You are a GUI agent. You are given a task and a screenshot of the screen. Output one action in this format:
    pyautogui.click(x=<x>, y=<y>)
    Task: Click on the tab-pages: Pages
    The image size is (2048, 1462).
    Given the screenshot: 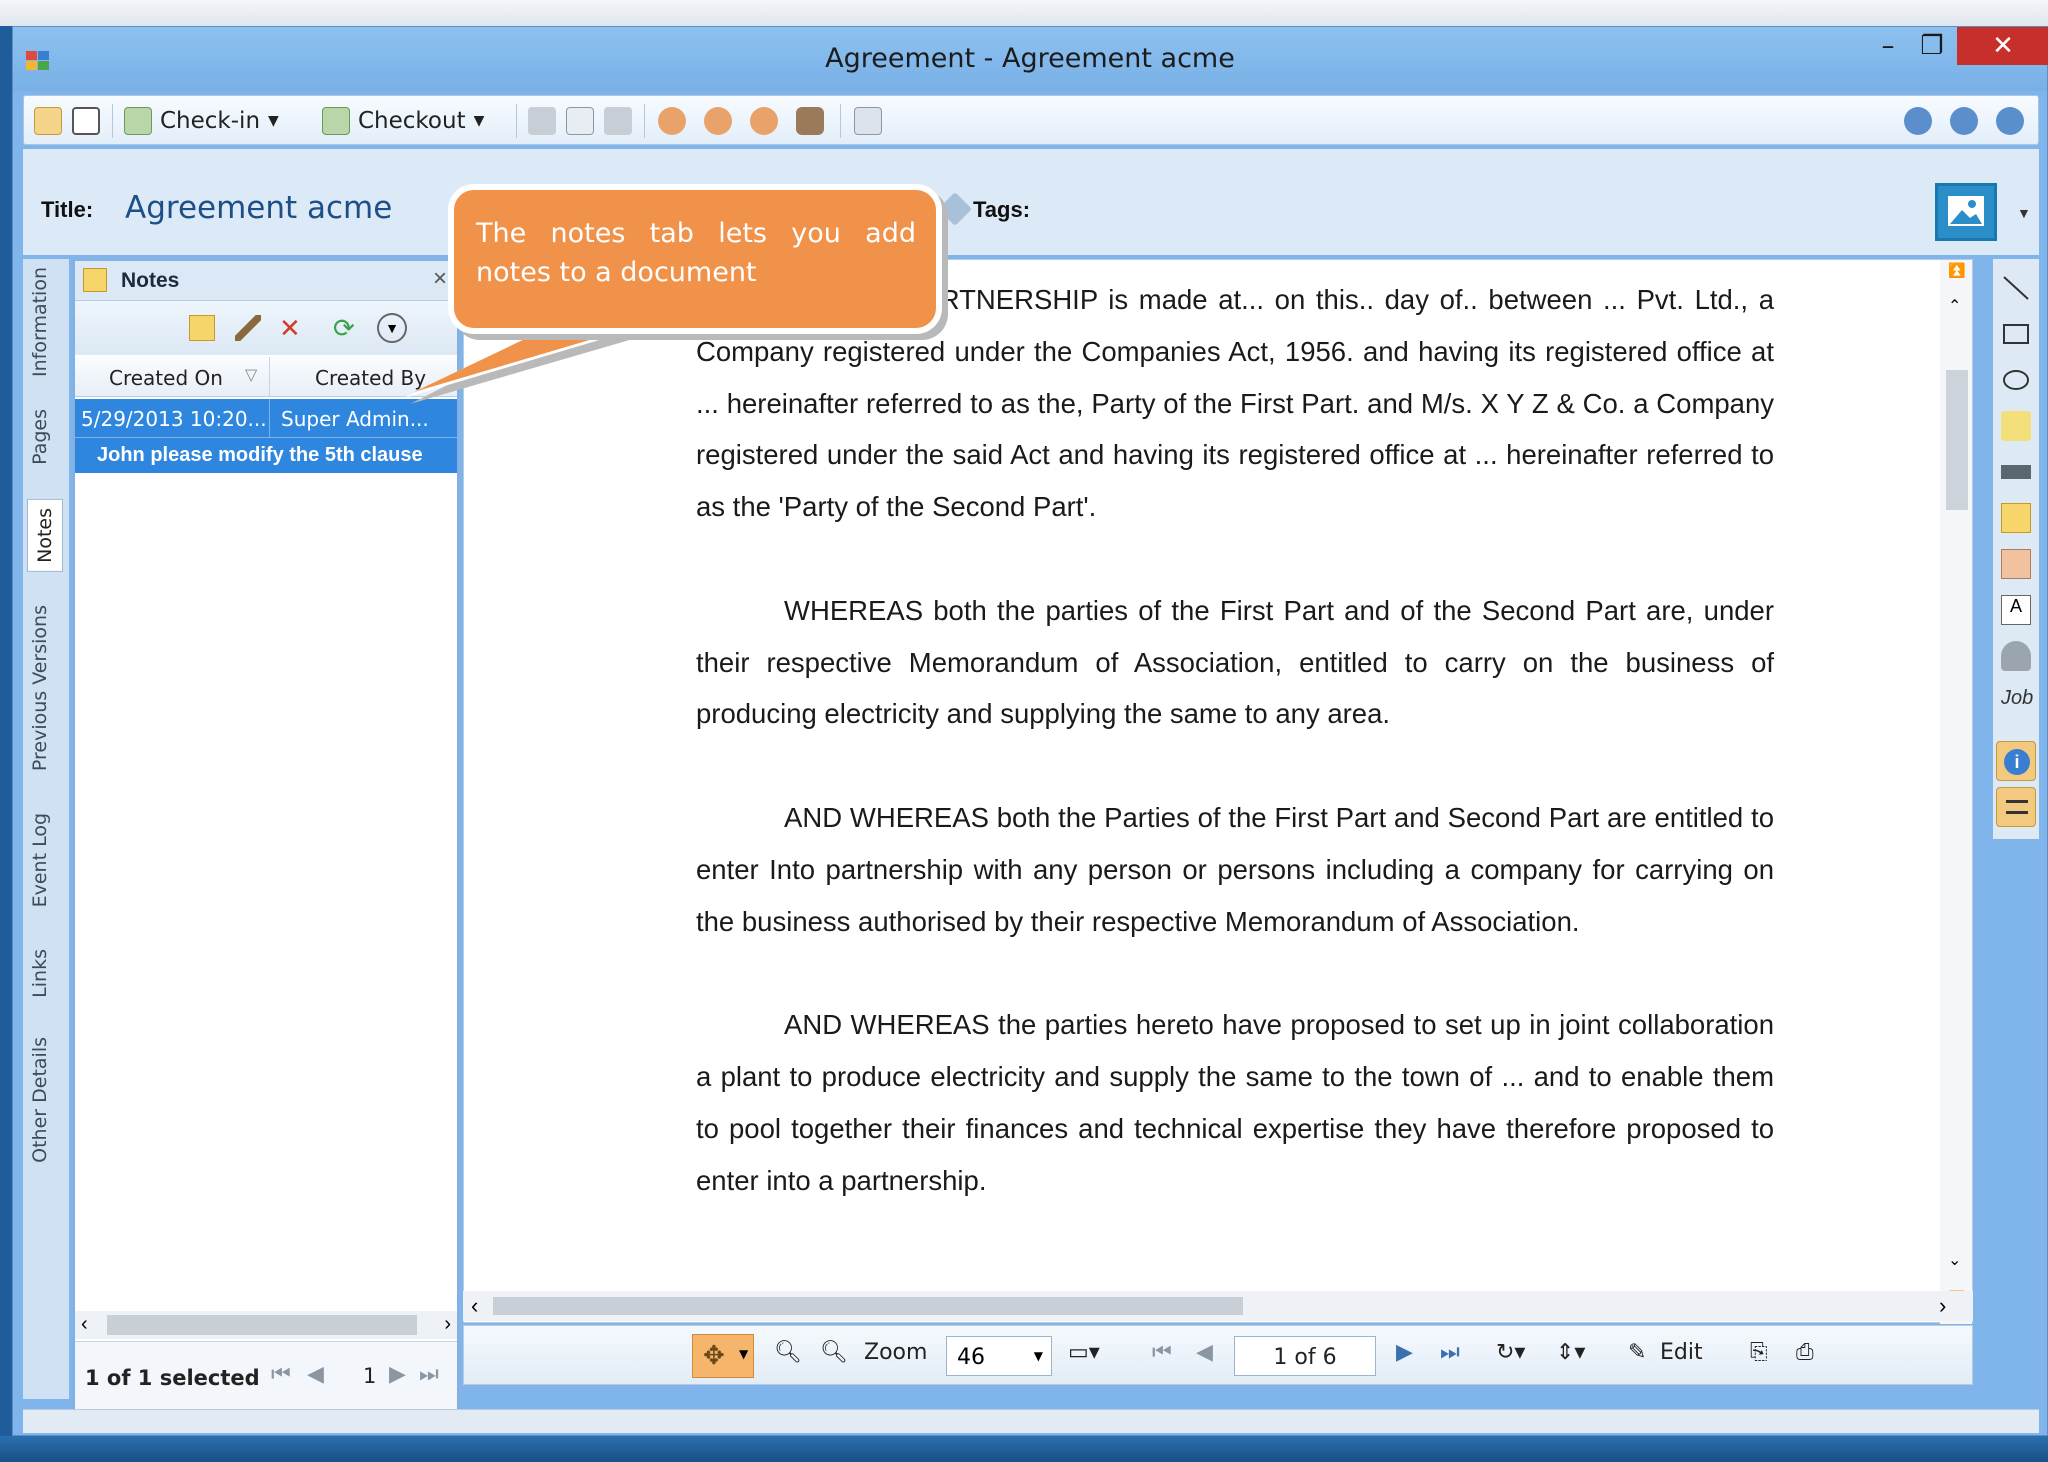 What is the action you would take?
    pyautogui.click(x=40, y=437)
    